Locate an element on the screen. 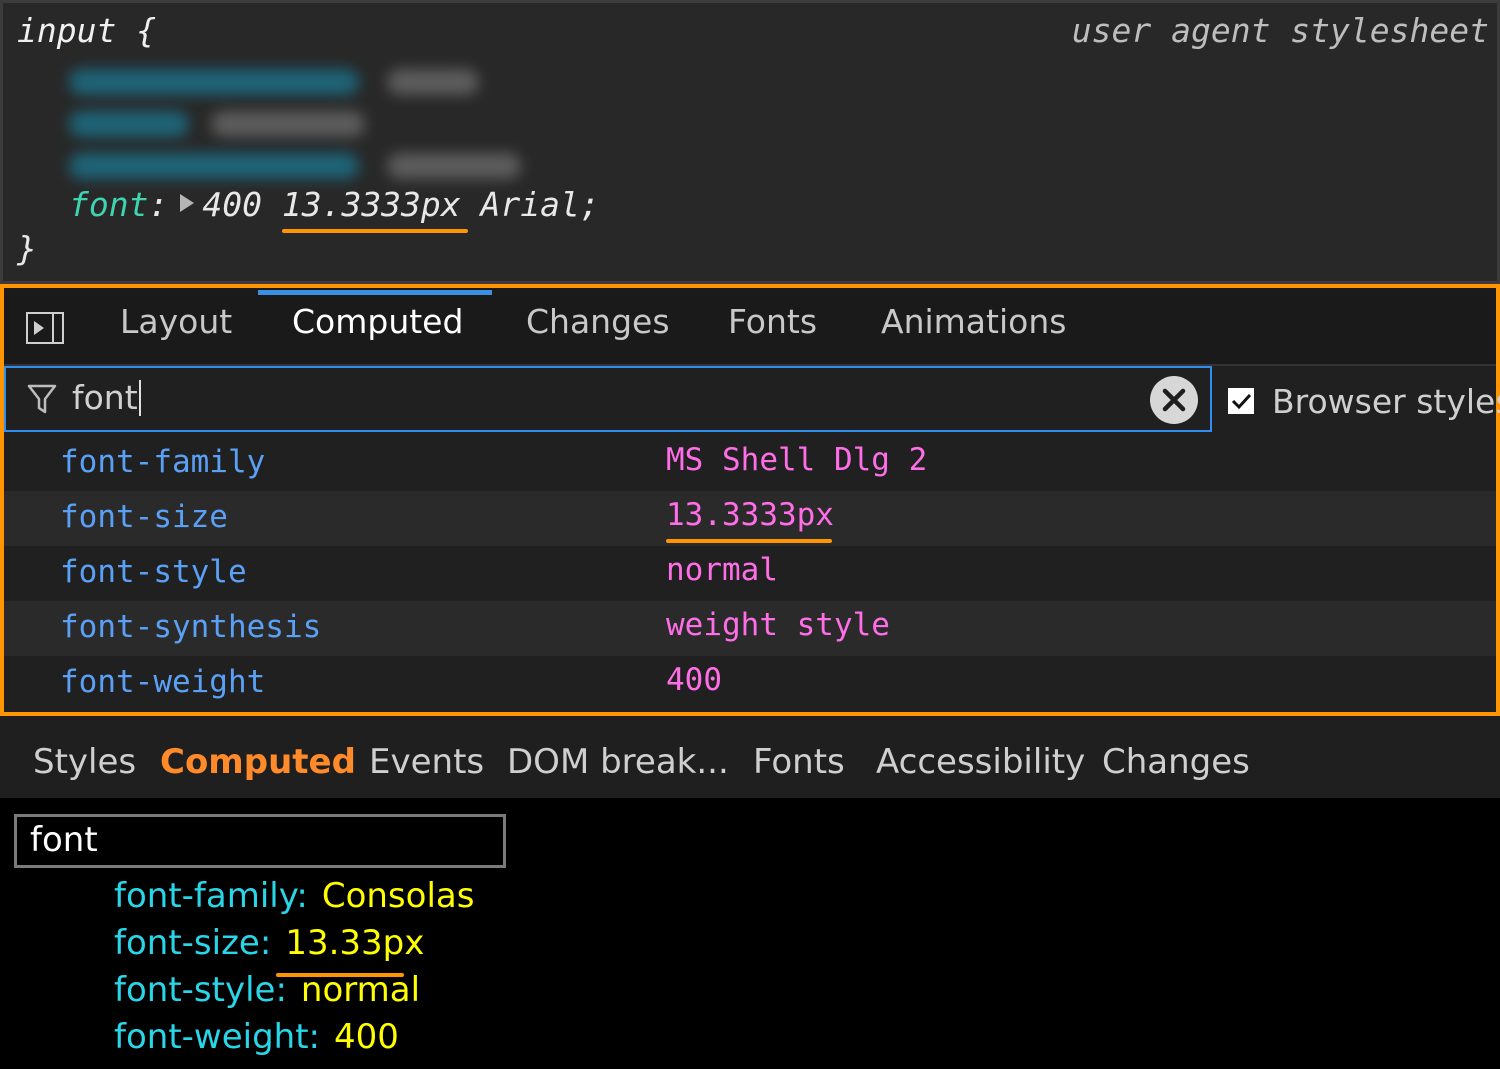 This screenshot has width=1500, height=1069. filter-funnel-icon is located at coordinates (42, 399).